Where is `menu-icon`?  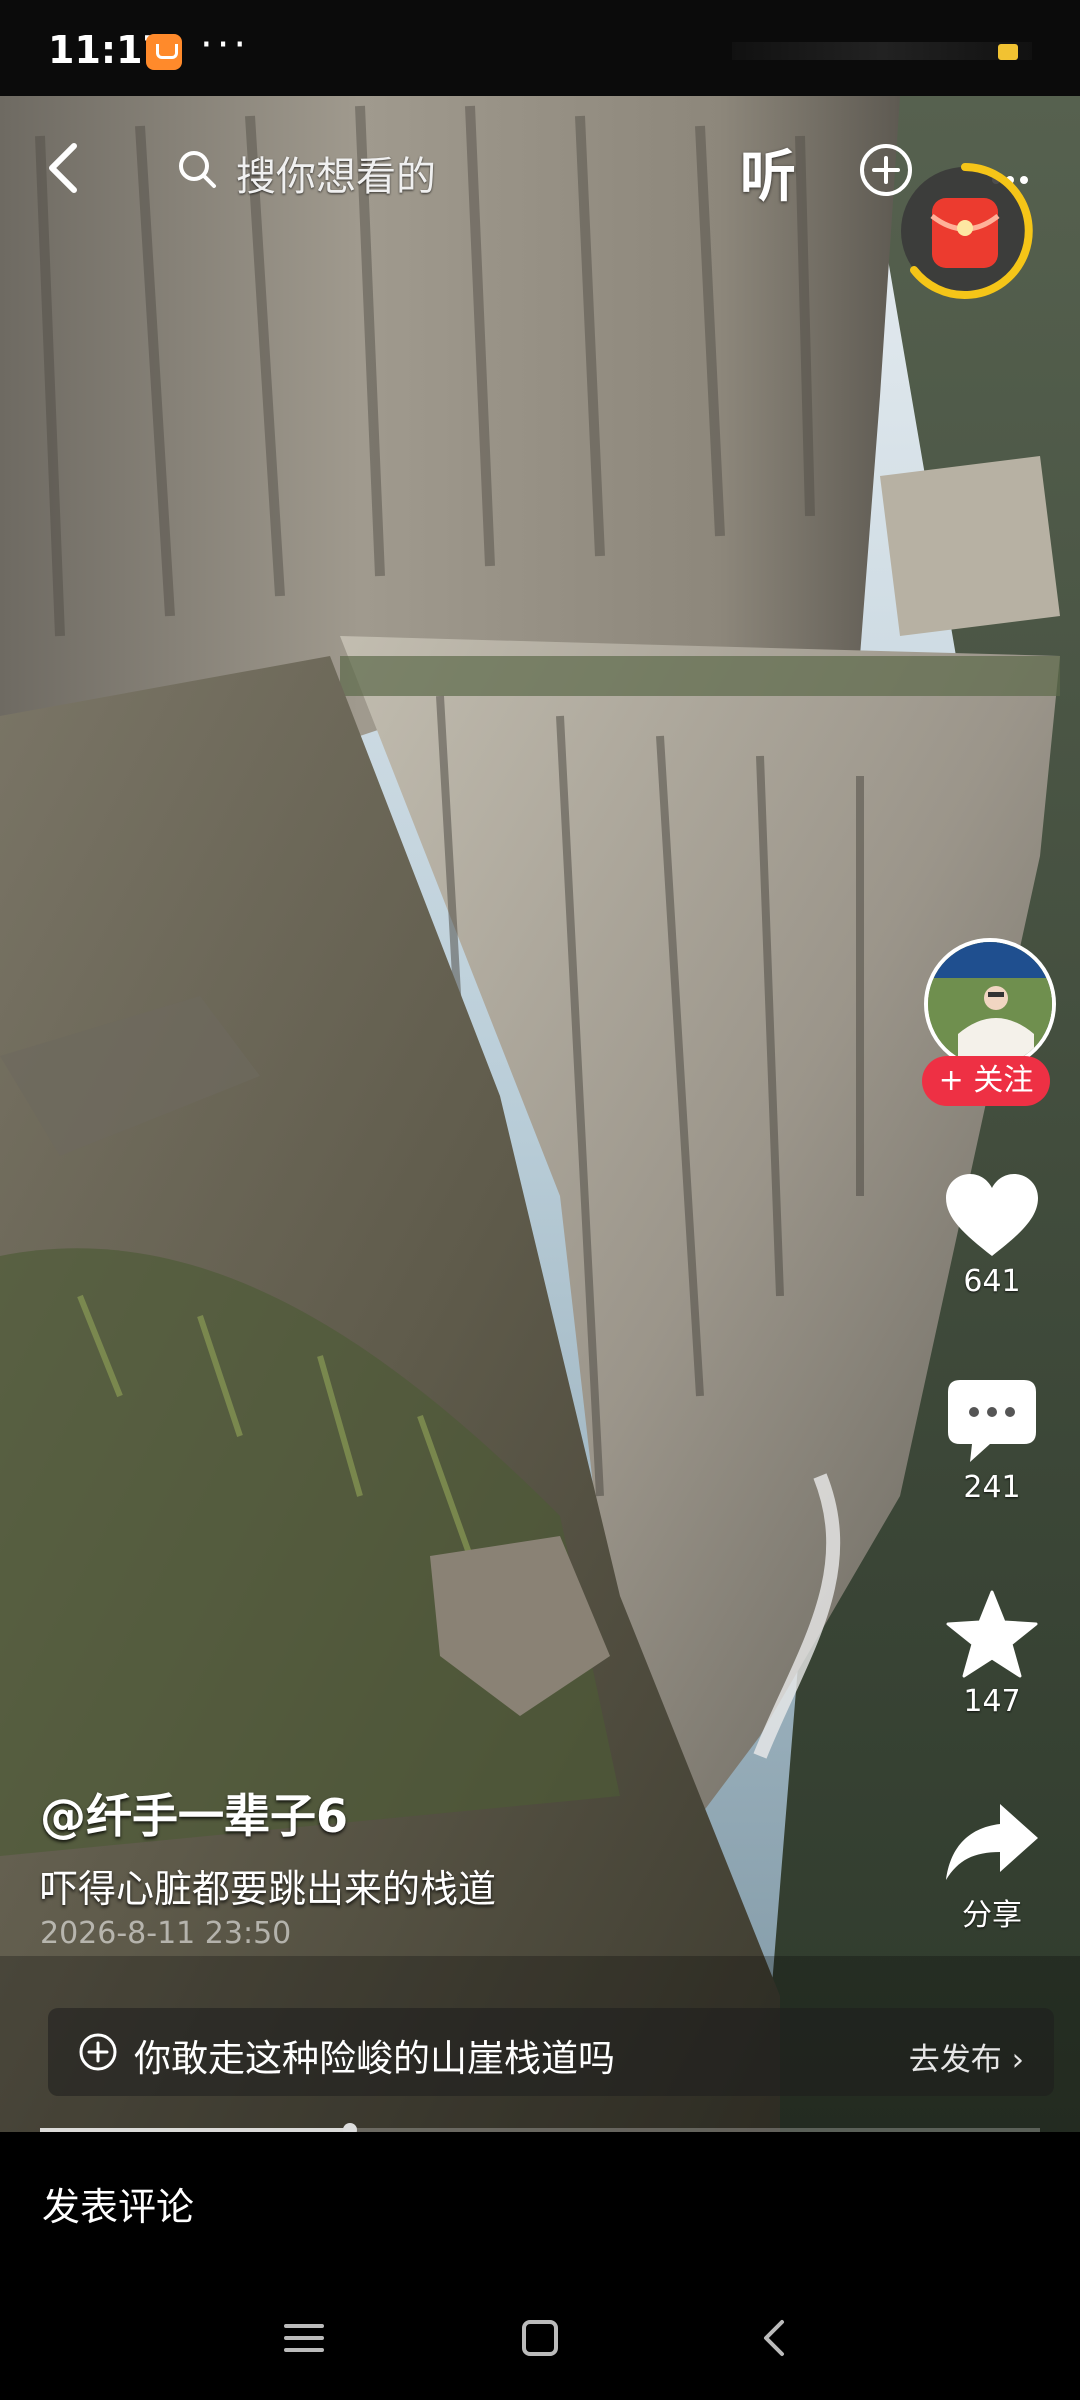
menu-icon is located at coordinates (304, 2338).